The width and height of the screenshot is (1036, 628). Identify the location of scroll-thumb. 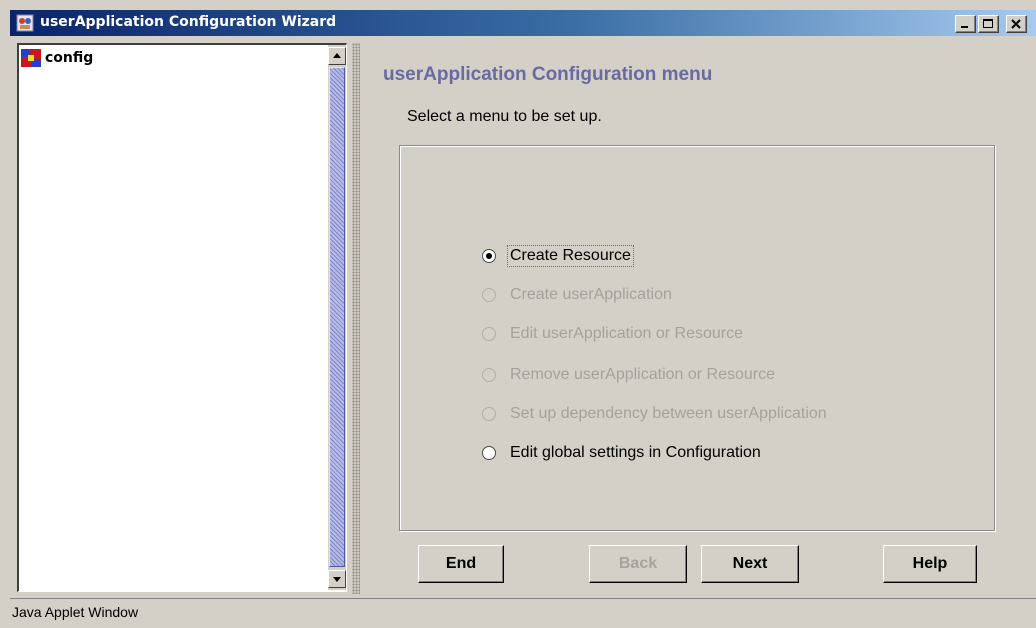
(337, 317).